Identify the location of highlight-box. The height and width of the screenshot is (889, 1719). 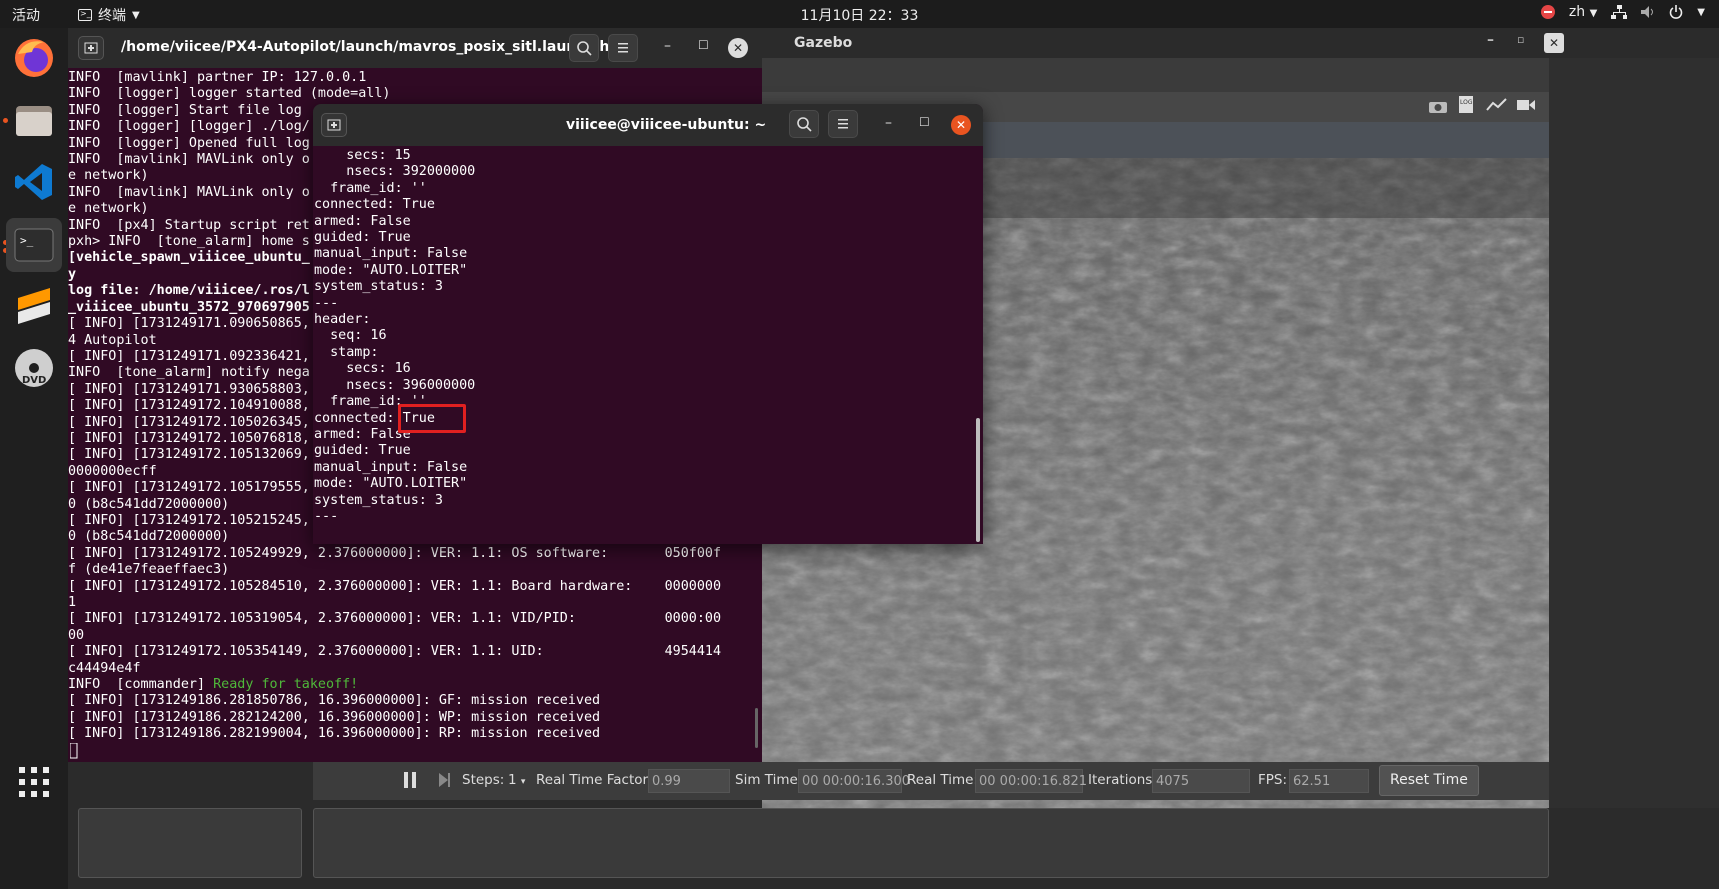
(432, 418).